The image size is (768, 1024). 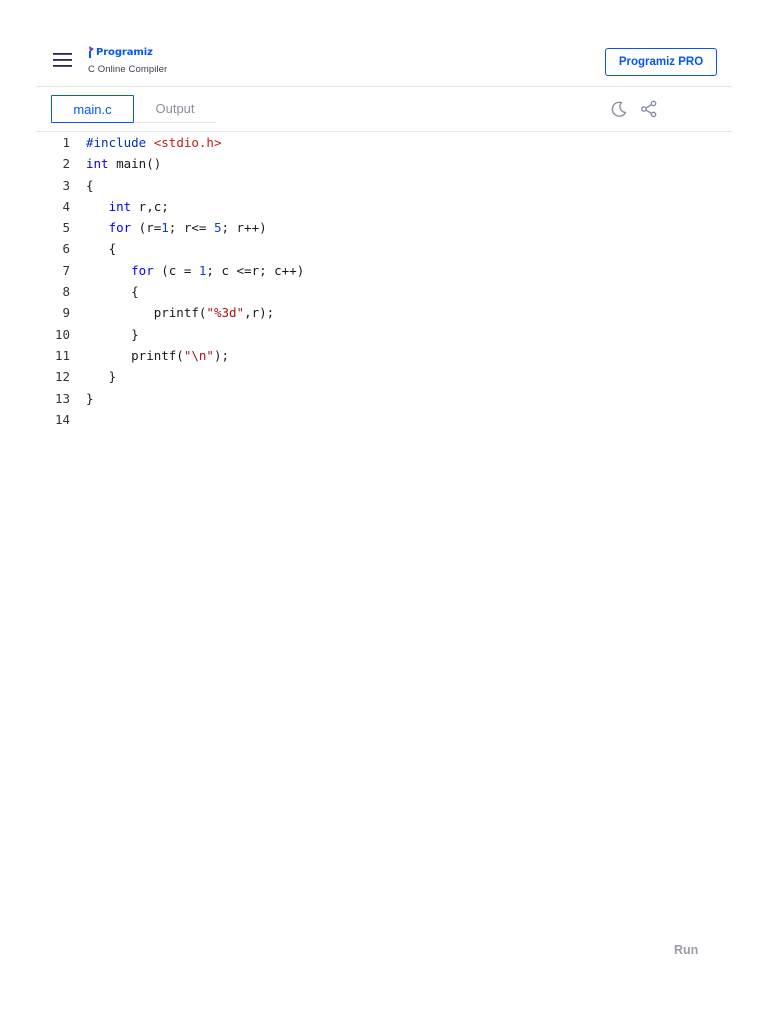 I want to click on code-line: 3{, so click(x=384, y=185).